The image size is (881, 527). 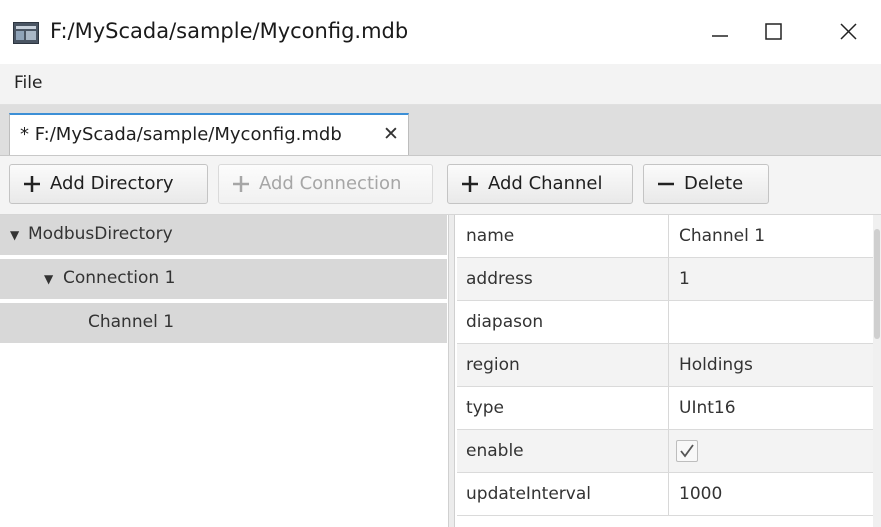 I want to click on tree-item-connection: ▼ Connection 1, so click(x=223, y=279).